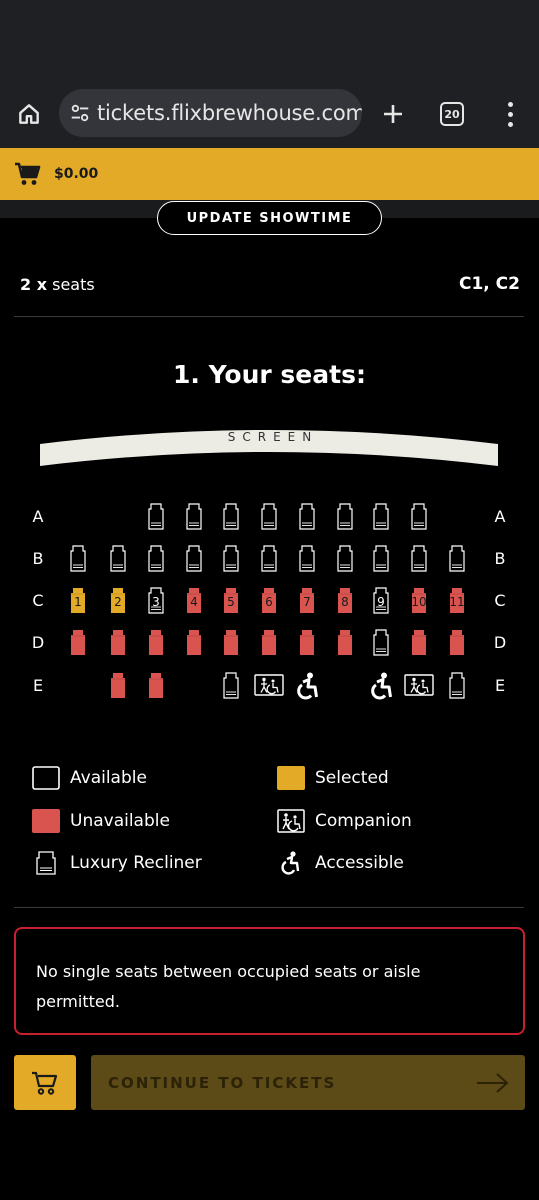  I want to click on seat-number: 6, so click(269, 602).